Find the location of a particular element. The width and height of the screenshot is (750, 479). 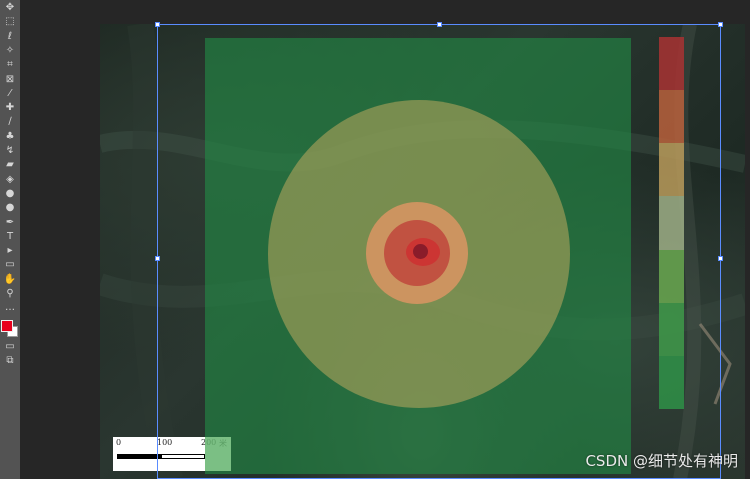

transform-handle-top-left is located at coordinates (157, 24).